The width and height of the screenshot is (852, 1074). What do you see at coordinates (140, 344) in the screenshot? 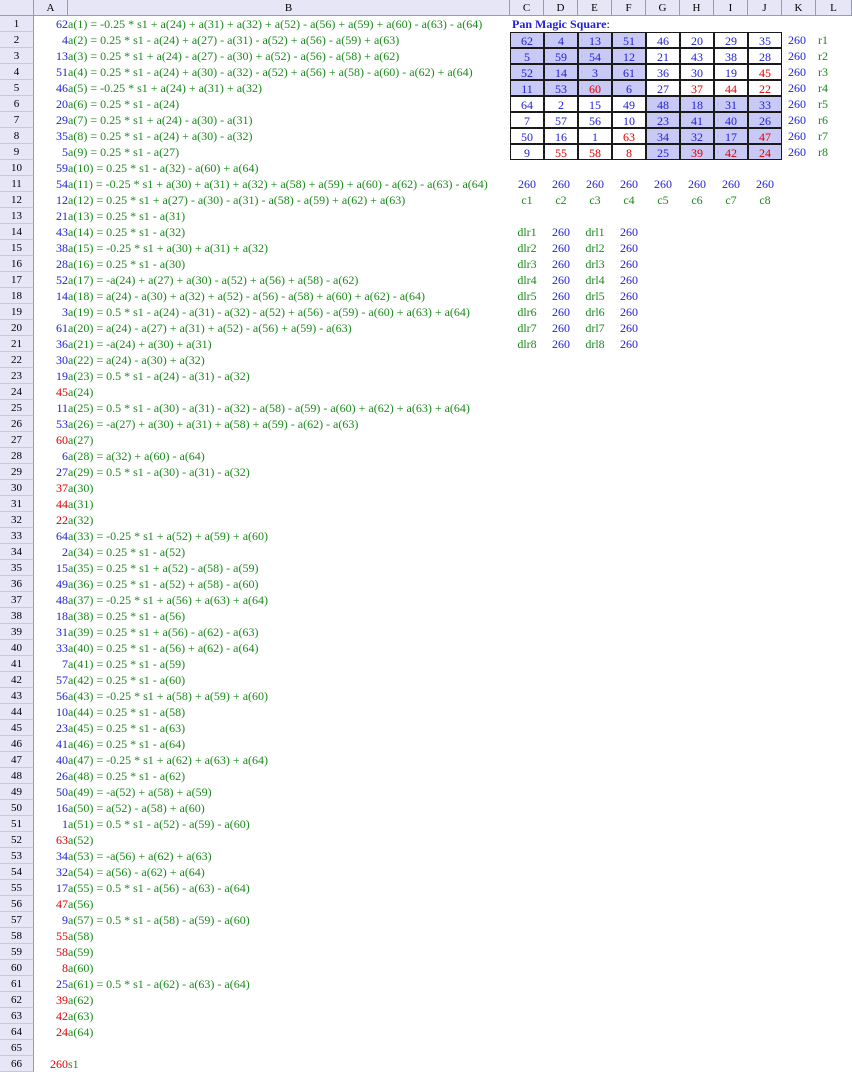
I see `cell-formula: a(21) = -a(24) + a(30) + a(31)` at bounding box center [140, 344].